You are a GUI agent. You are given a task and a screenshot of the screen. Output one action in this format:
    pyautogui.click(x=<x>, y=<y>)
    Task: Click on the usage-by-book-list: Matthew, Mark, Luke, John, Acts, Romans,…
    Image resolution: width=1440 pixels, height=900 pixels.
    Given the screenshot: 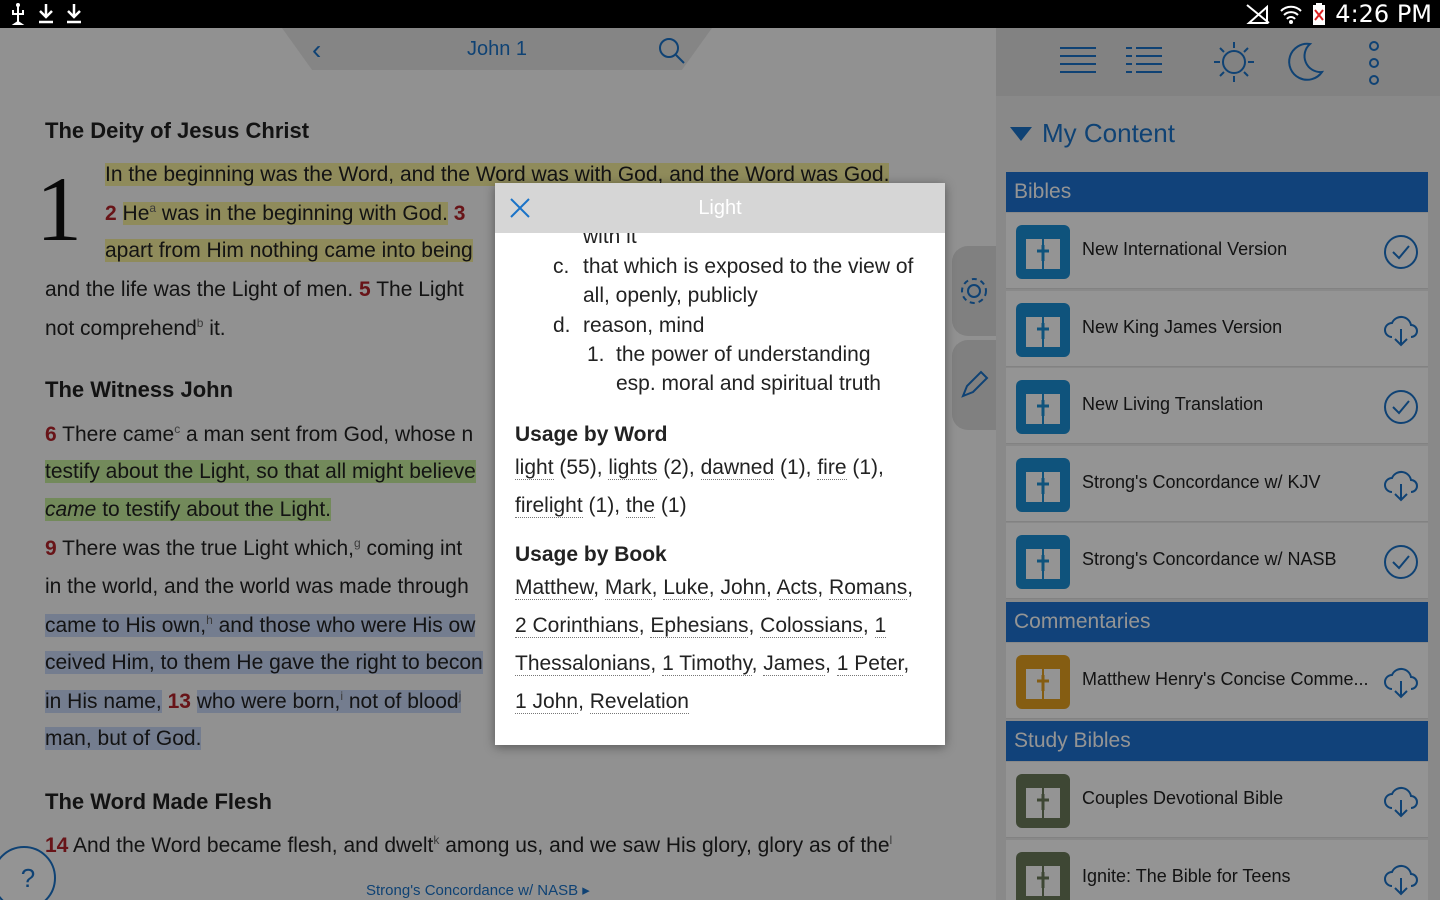 What is the action you would take?
    pyautogui.click(x=715, y=645)
    